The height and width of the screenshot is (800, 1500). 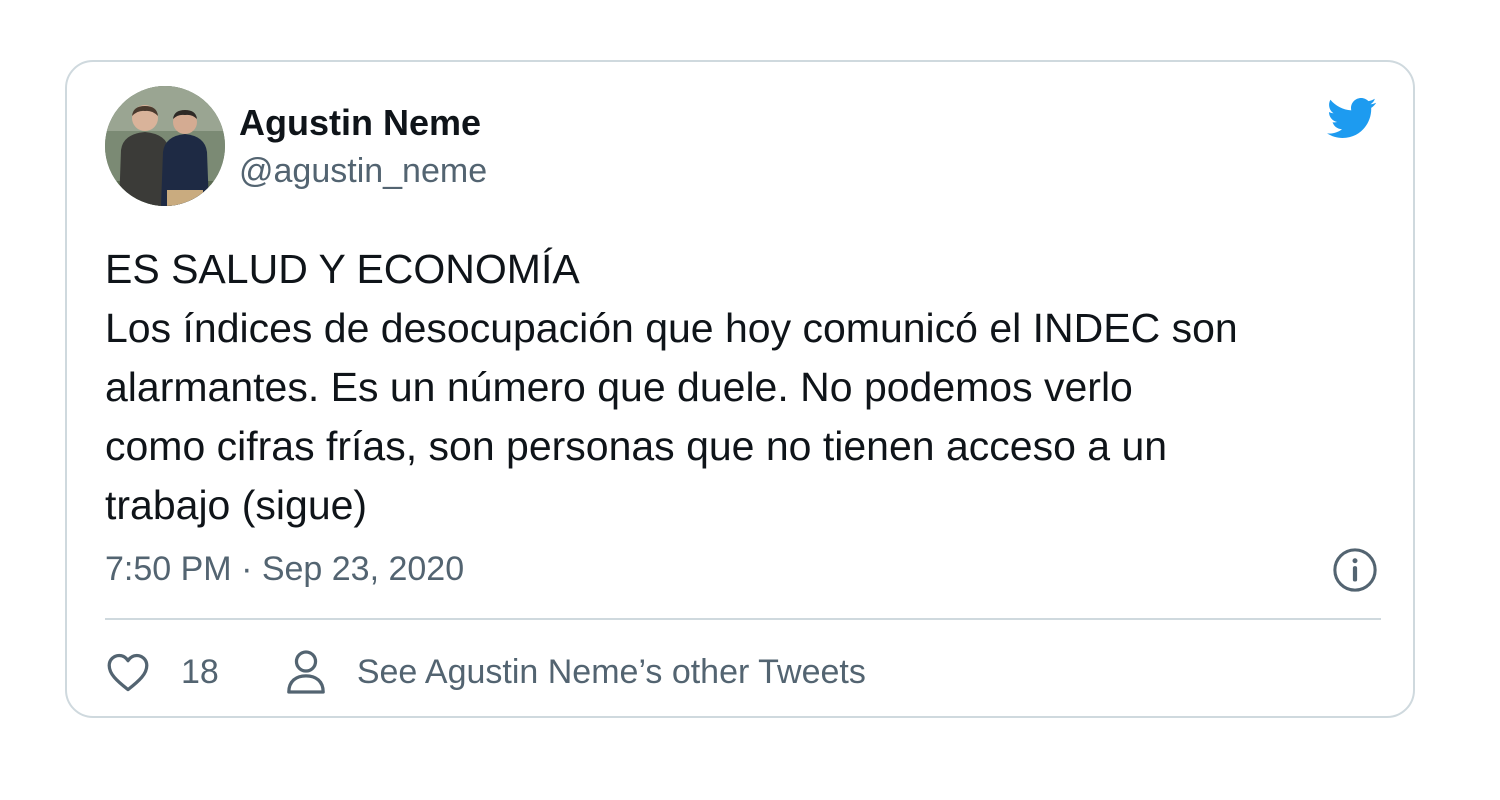 I want to click on see-other-tweets-link: See Agustin Neme’s other Tweets, so click(x=611, y=672).